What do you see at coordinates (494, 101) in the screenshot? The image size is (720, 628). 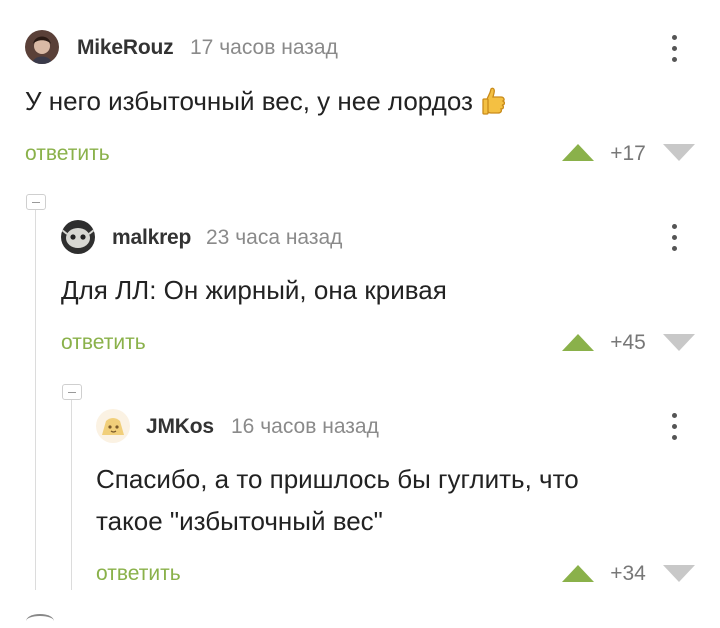 I see `thumbs-up-emoji` at bounding box center [494, 101].